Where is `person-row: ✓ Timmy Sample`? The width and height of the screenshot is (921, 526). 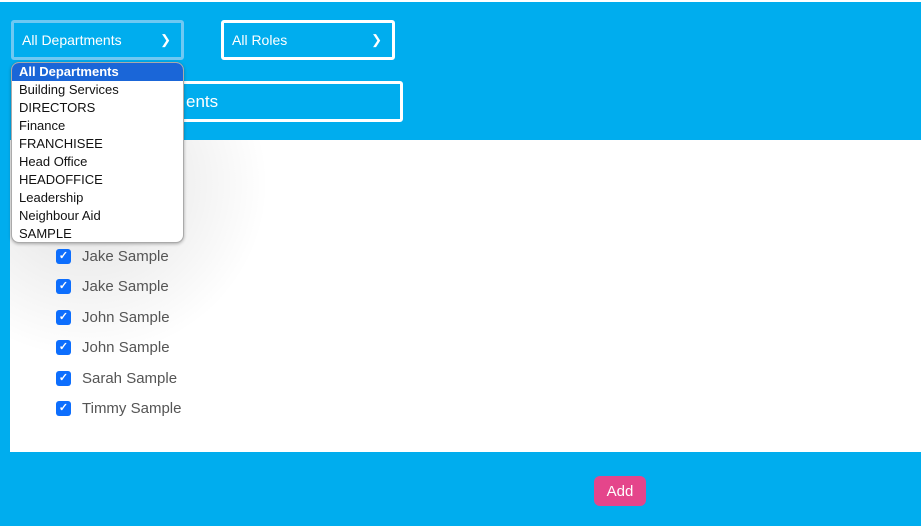
person-row: ✓ Timmy Sample is located at coordinates (118, 408).